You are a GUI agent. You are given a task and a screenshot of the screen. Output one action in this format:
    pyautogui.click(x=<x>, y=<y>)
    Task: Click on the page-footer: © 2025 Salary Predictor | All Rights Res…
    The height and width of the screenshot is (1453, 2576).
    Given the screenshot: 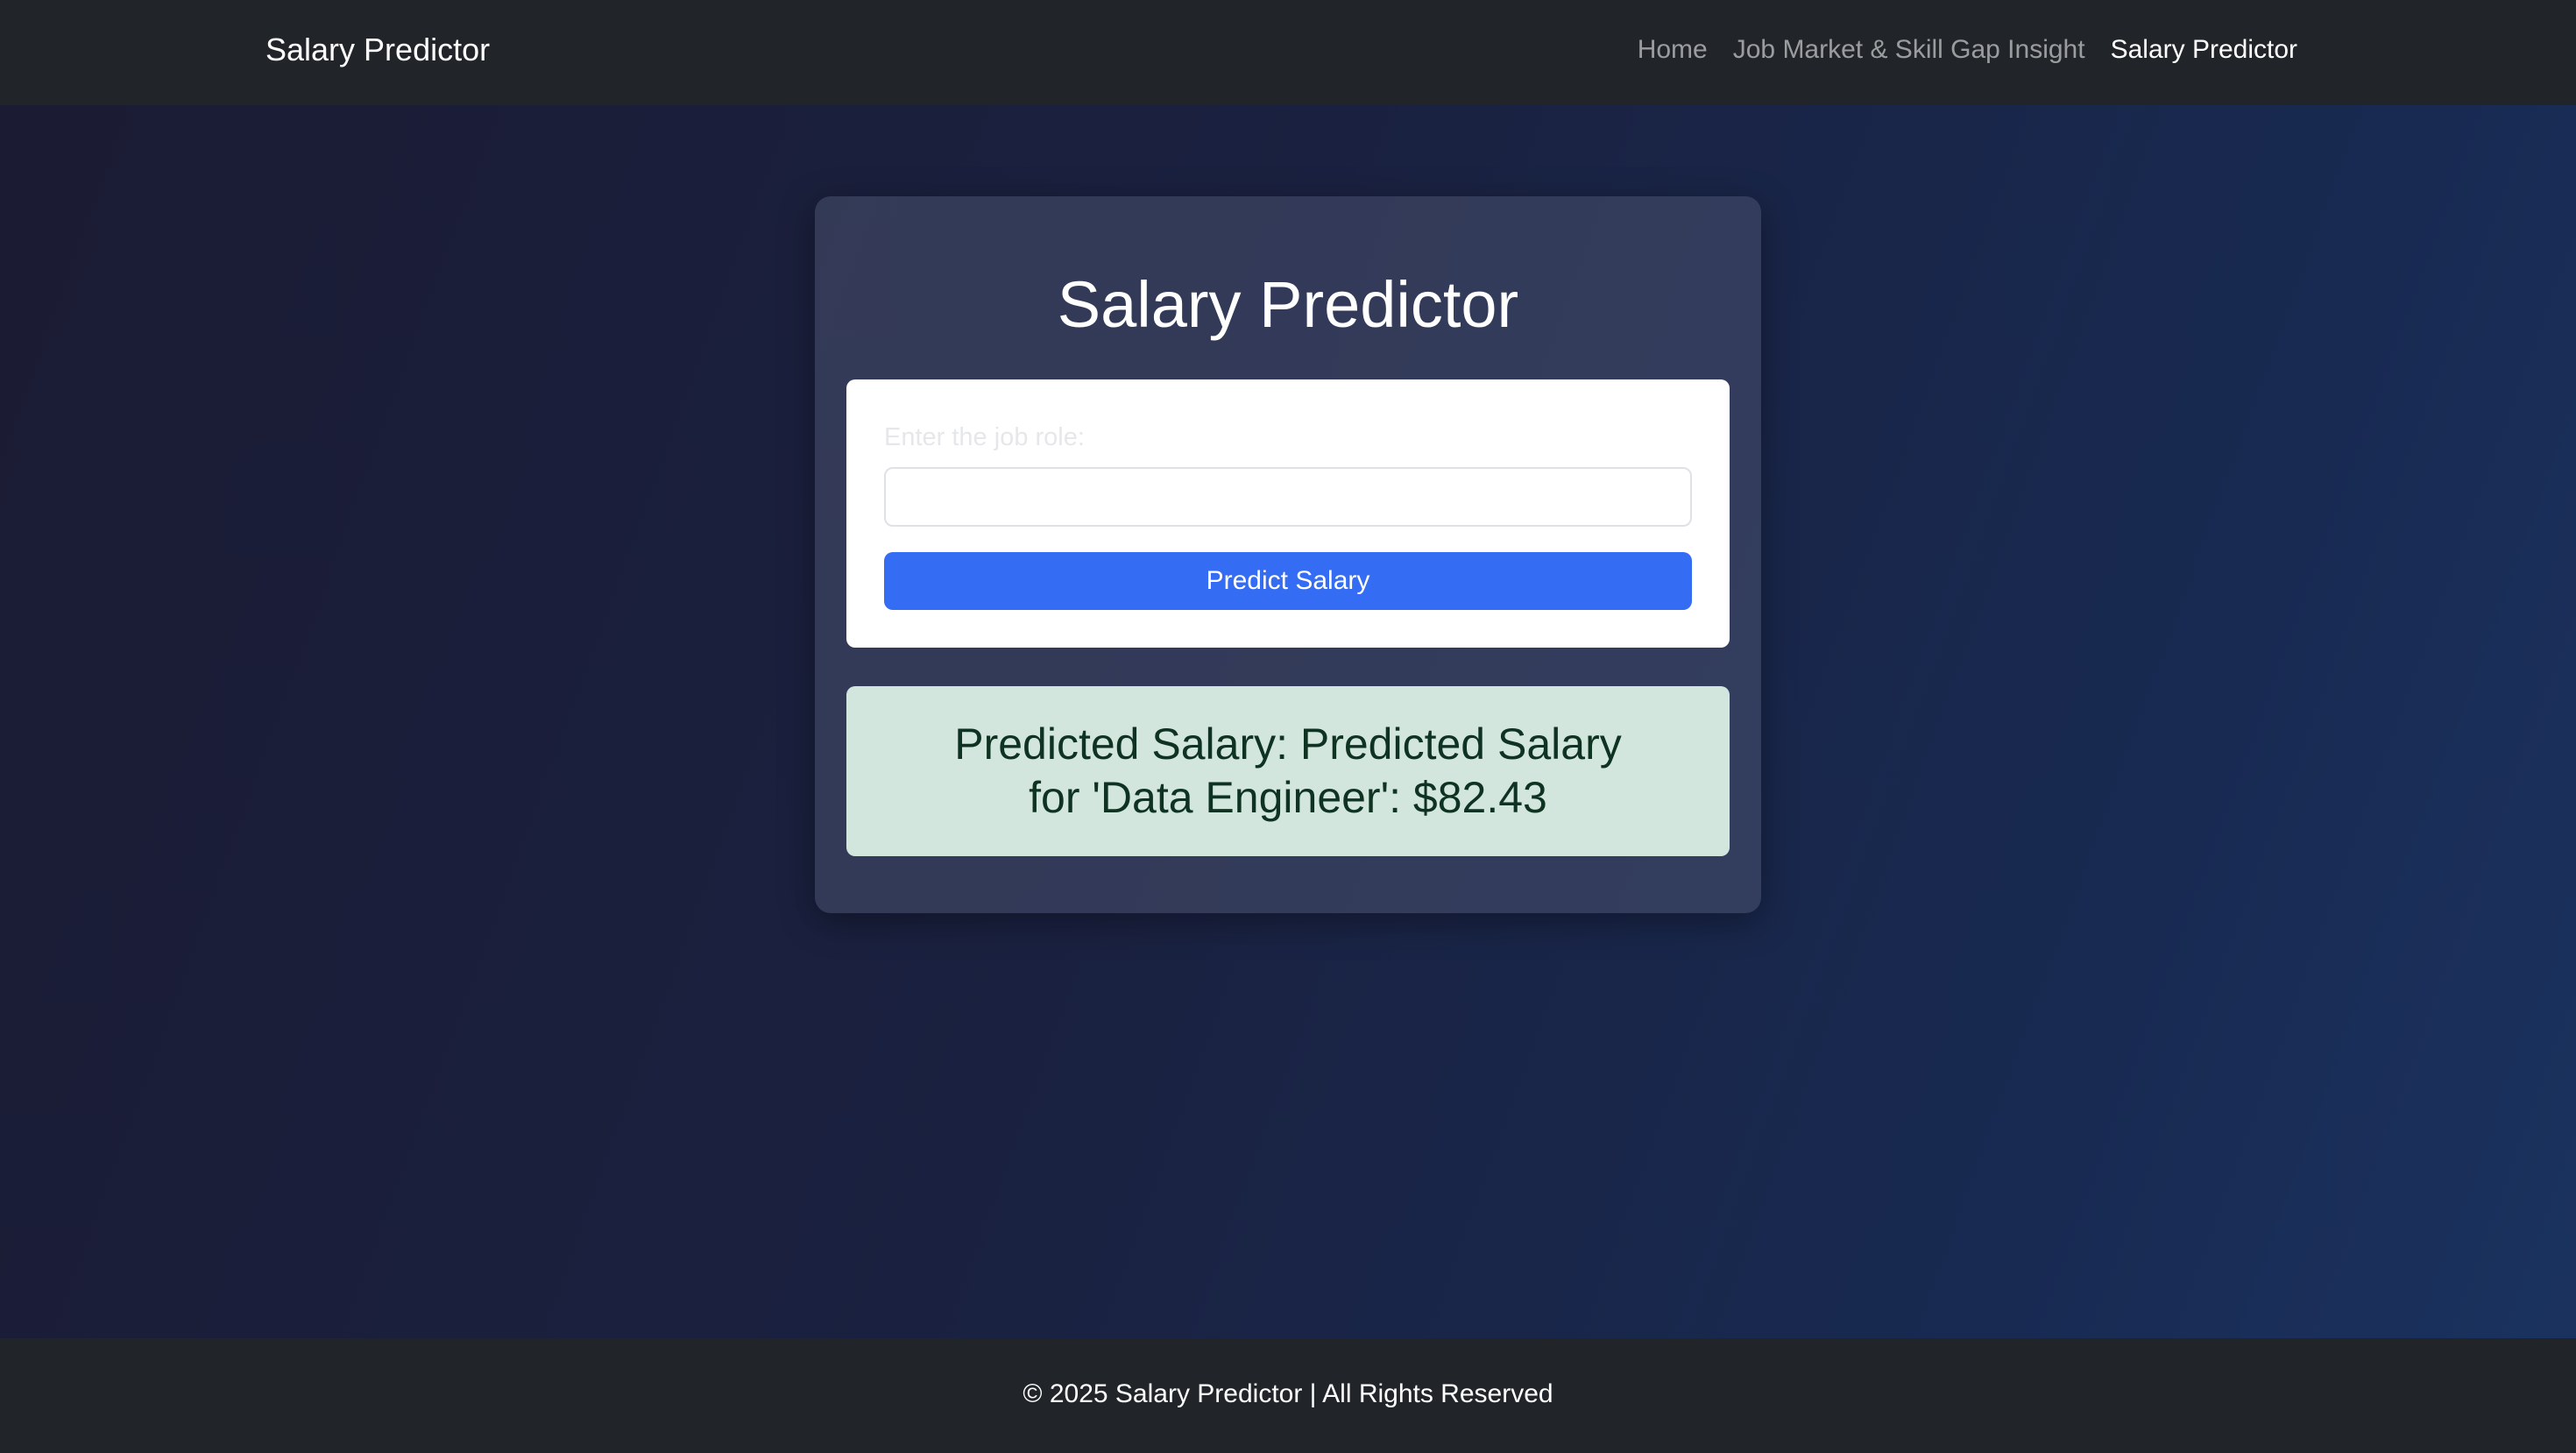 What is the action you would take?
    pyautogui.click(x=1288, y=1395)
    